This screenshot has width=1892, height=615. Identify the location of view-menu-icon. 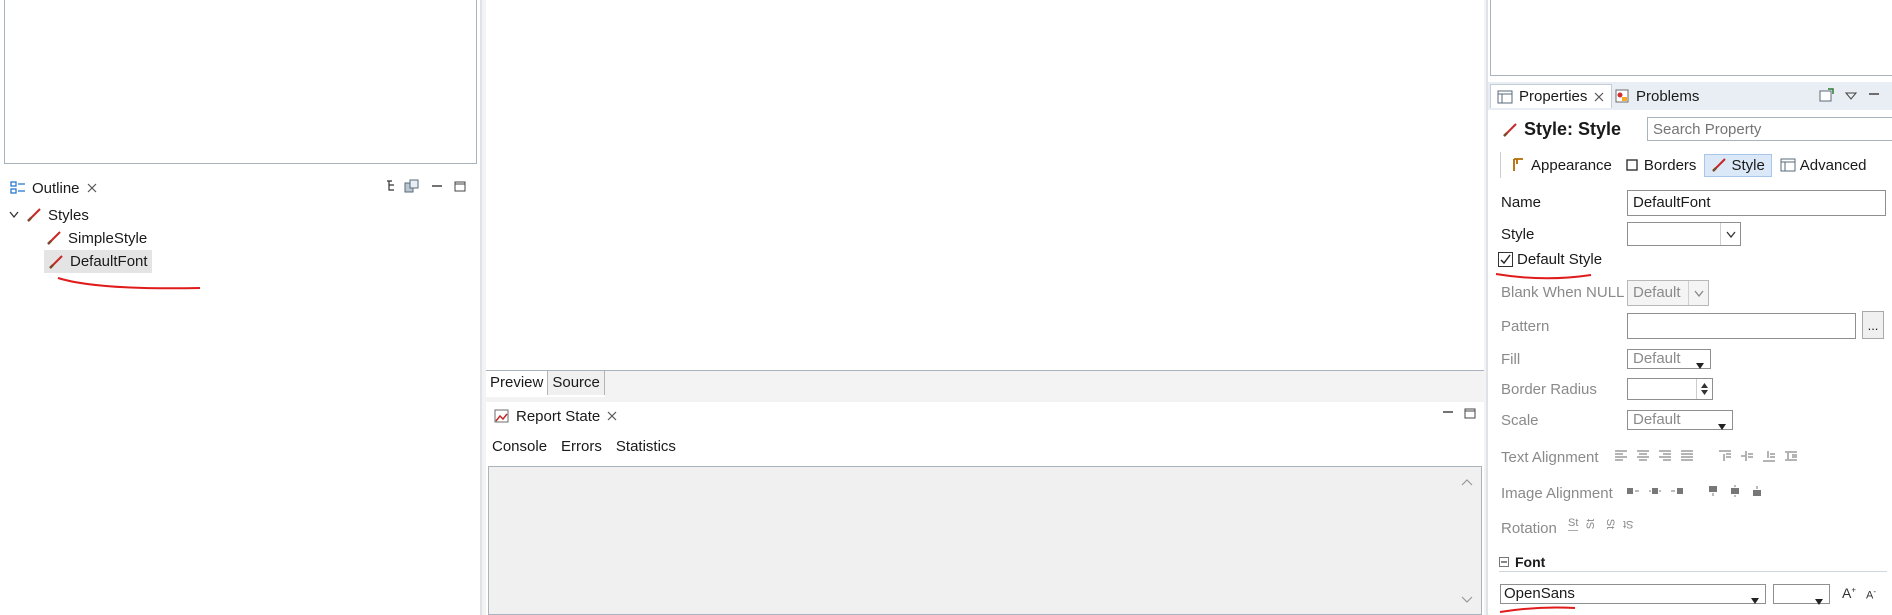
(1851, 96).